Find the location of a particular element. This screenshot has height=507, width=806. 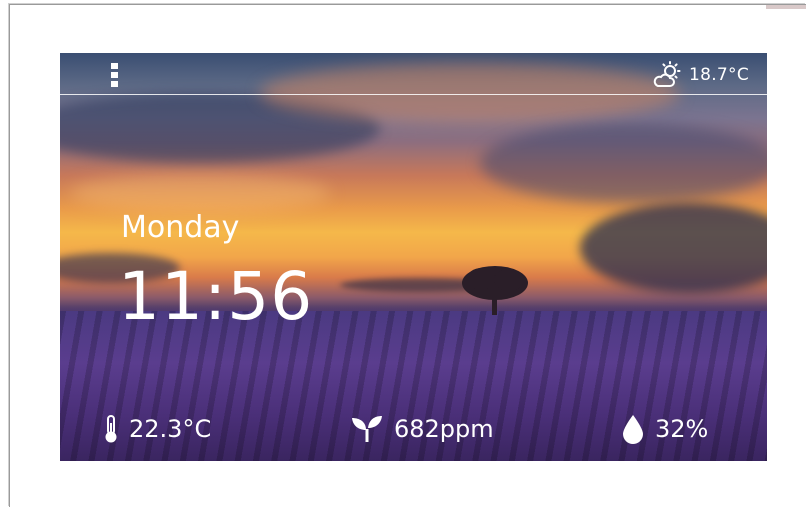

co2-value: 682ppm is located at coordinates (444, 429).